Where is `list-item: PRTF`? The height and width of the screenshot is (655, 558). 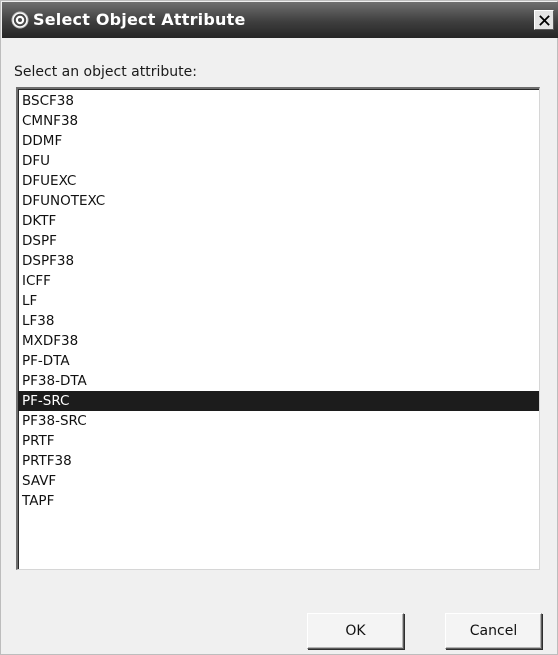 list-item: PRTF is located at coordinates (278, 441).